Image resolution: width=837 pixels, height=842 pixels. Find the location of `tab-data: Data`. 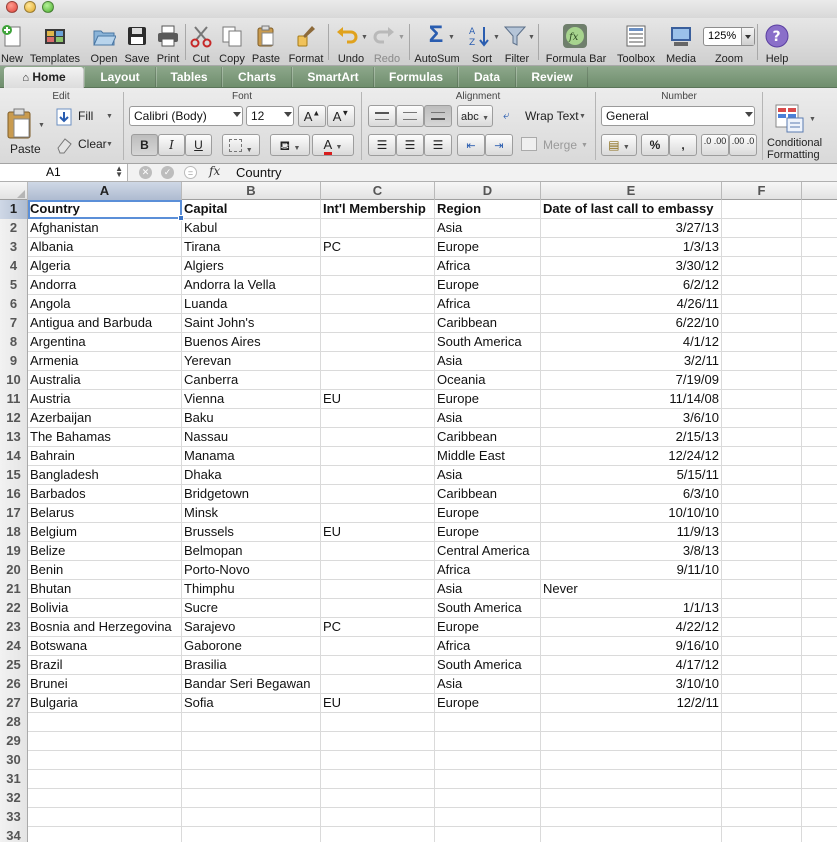

tab-data: Data is located at coordinates (487, 77).